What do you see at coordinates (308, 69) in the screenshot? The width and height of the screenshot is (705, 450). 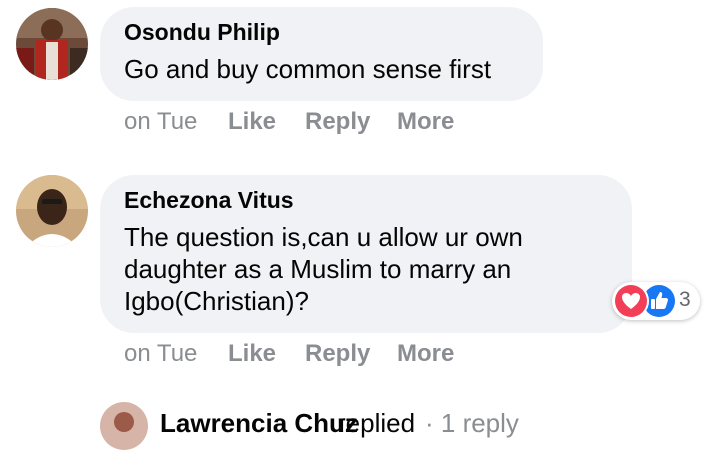 I see `comment-text: Go and buy common sense first` at bounding box center [308, 69].